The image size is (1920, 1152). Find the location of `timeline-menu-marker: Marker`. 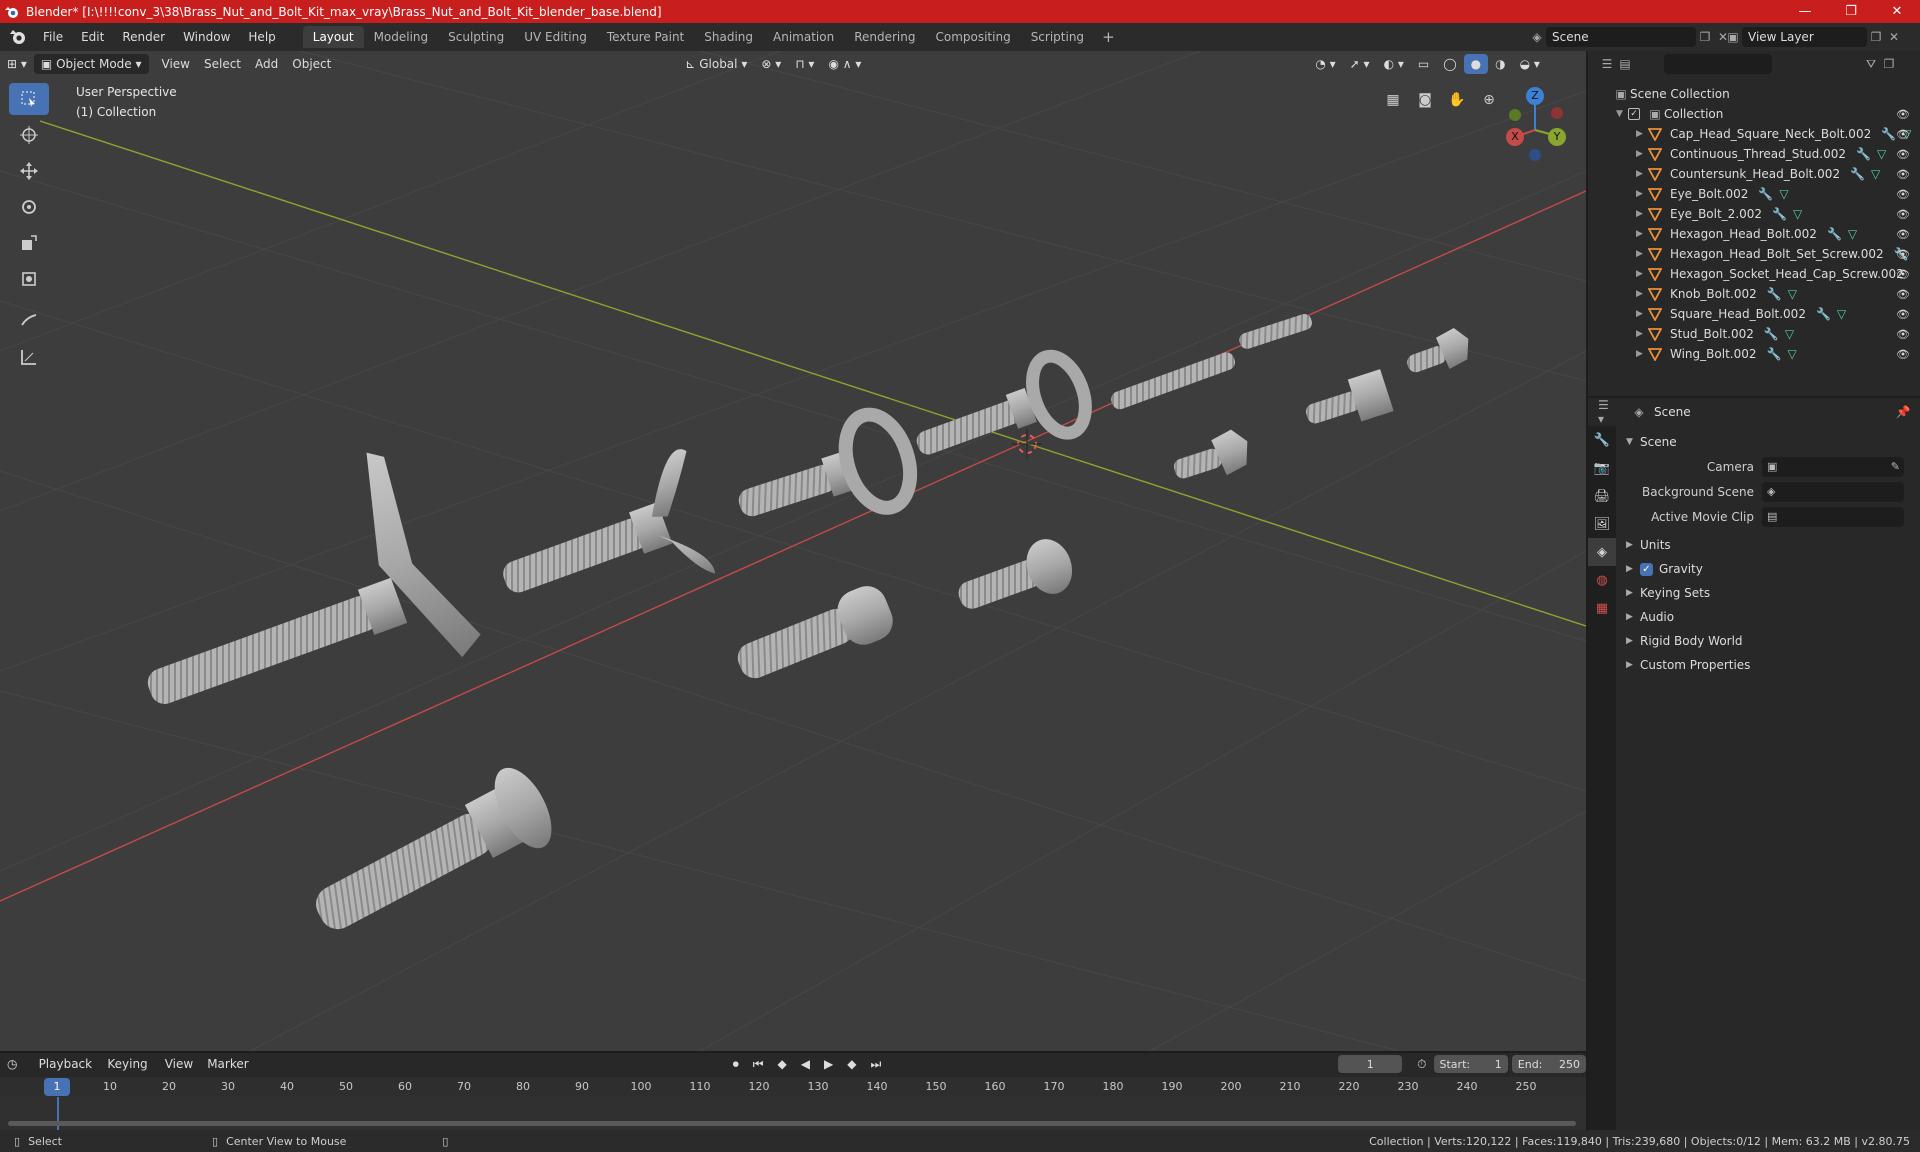

timeline-menu-marker: Marker is located at coordinates (227, 1064).